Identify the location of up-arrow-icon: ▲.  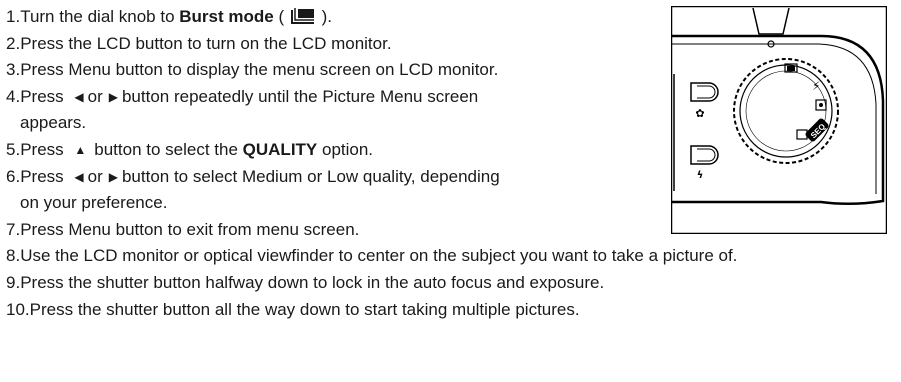
(80, 149).